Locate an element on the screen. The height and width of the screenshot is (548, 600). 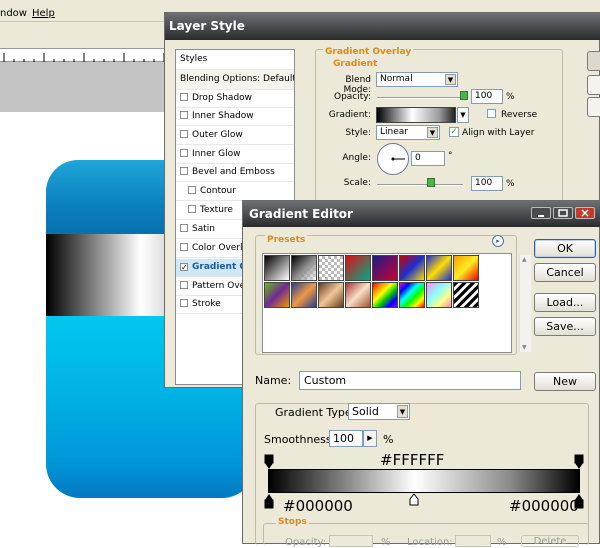
align-with-layer-label: Align with Layer is located at coordinates (498, 133).